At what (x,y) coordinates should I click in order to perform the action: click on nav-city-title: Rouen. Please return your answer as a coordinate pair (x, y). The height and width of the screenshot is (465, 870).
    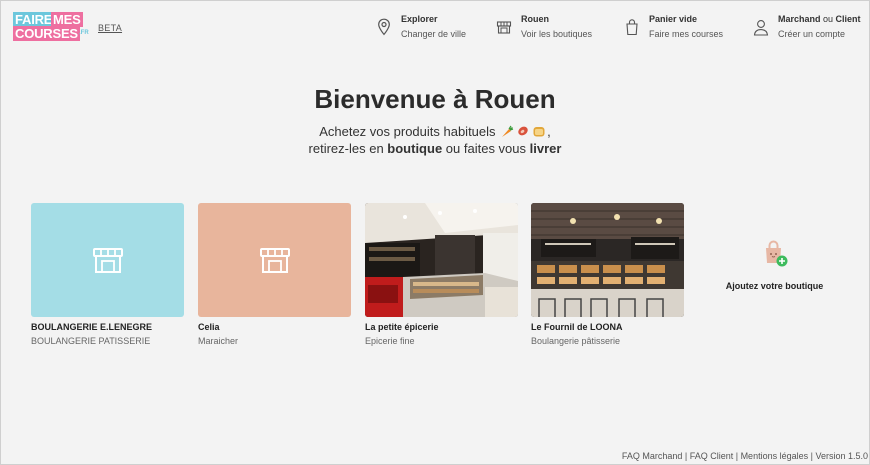
    Looking at the image, I should click on (535, 19).